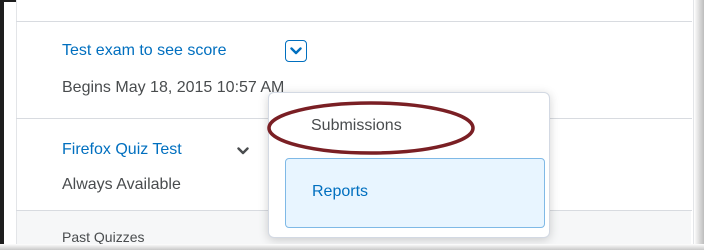 This screenshot has width=704, height=250. Describe the element at coordinates (173, 87) in the screenshot. I see `quiz-availability: Begins May 18, 2015 10:57 AM` at that location.